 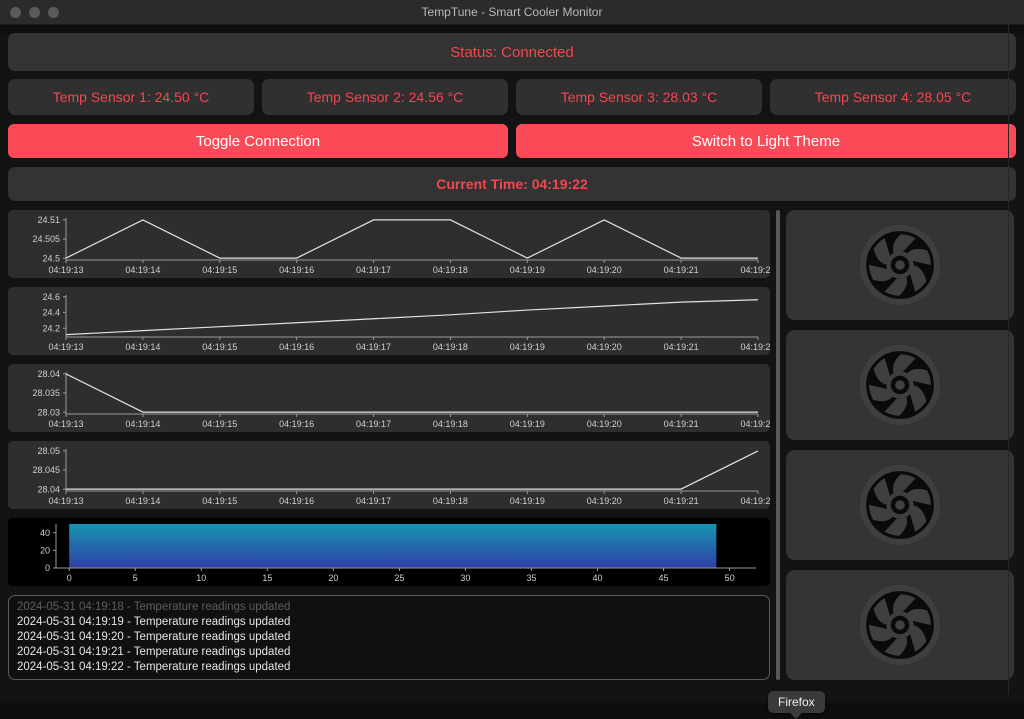 I want to click on close-icon, so click(x=15, y=12).